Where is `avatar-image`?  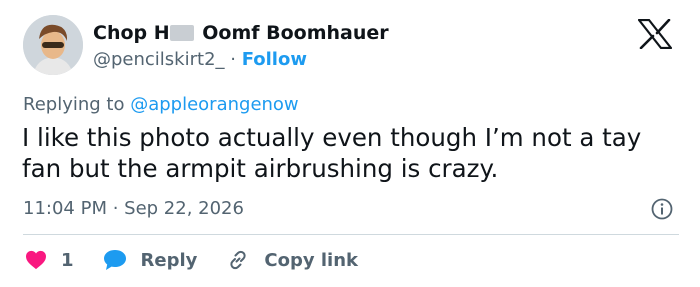 avatar-image is located at coordinates (53, 45).